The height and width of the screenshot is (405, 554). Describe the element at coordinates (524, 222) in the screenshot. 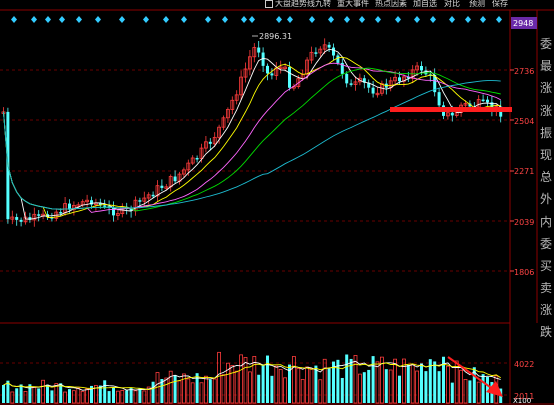

I see `price-tick: 2039` at that location.